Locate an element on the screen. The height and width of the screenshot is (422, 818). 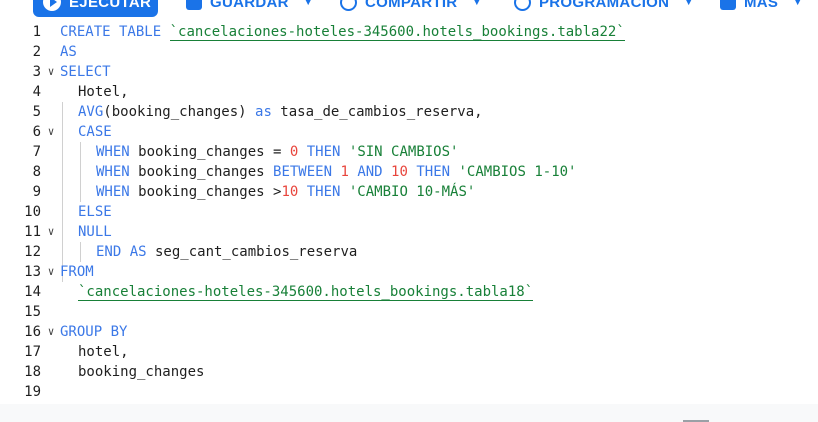
line-number: 6 is located at coordinates (36, 132).